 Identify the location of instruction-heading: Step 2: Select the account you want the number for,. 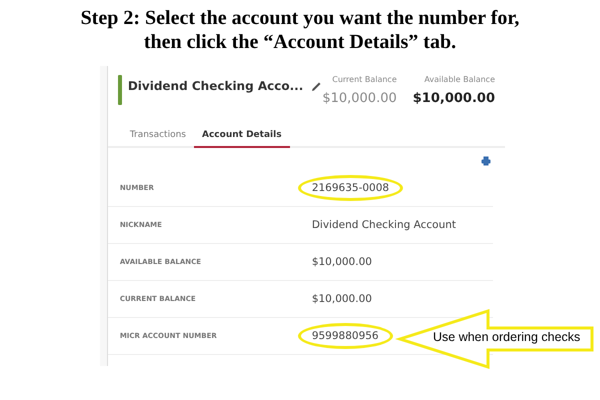
(300, 18).